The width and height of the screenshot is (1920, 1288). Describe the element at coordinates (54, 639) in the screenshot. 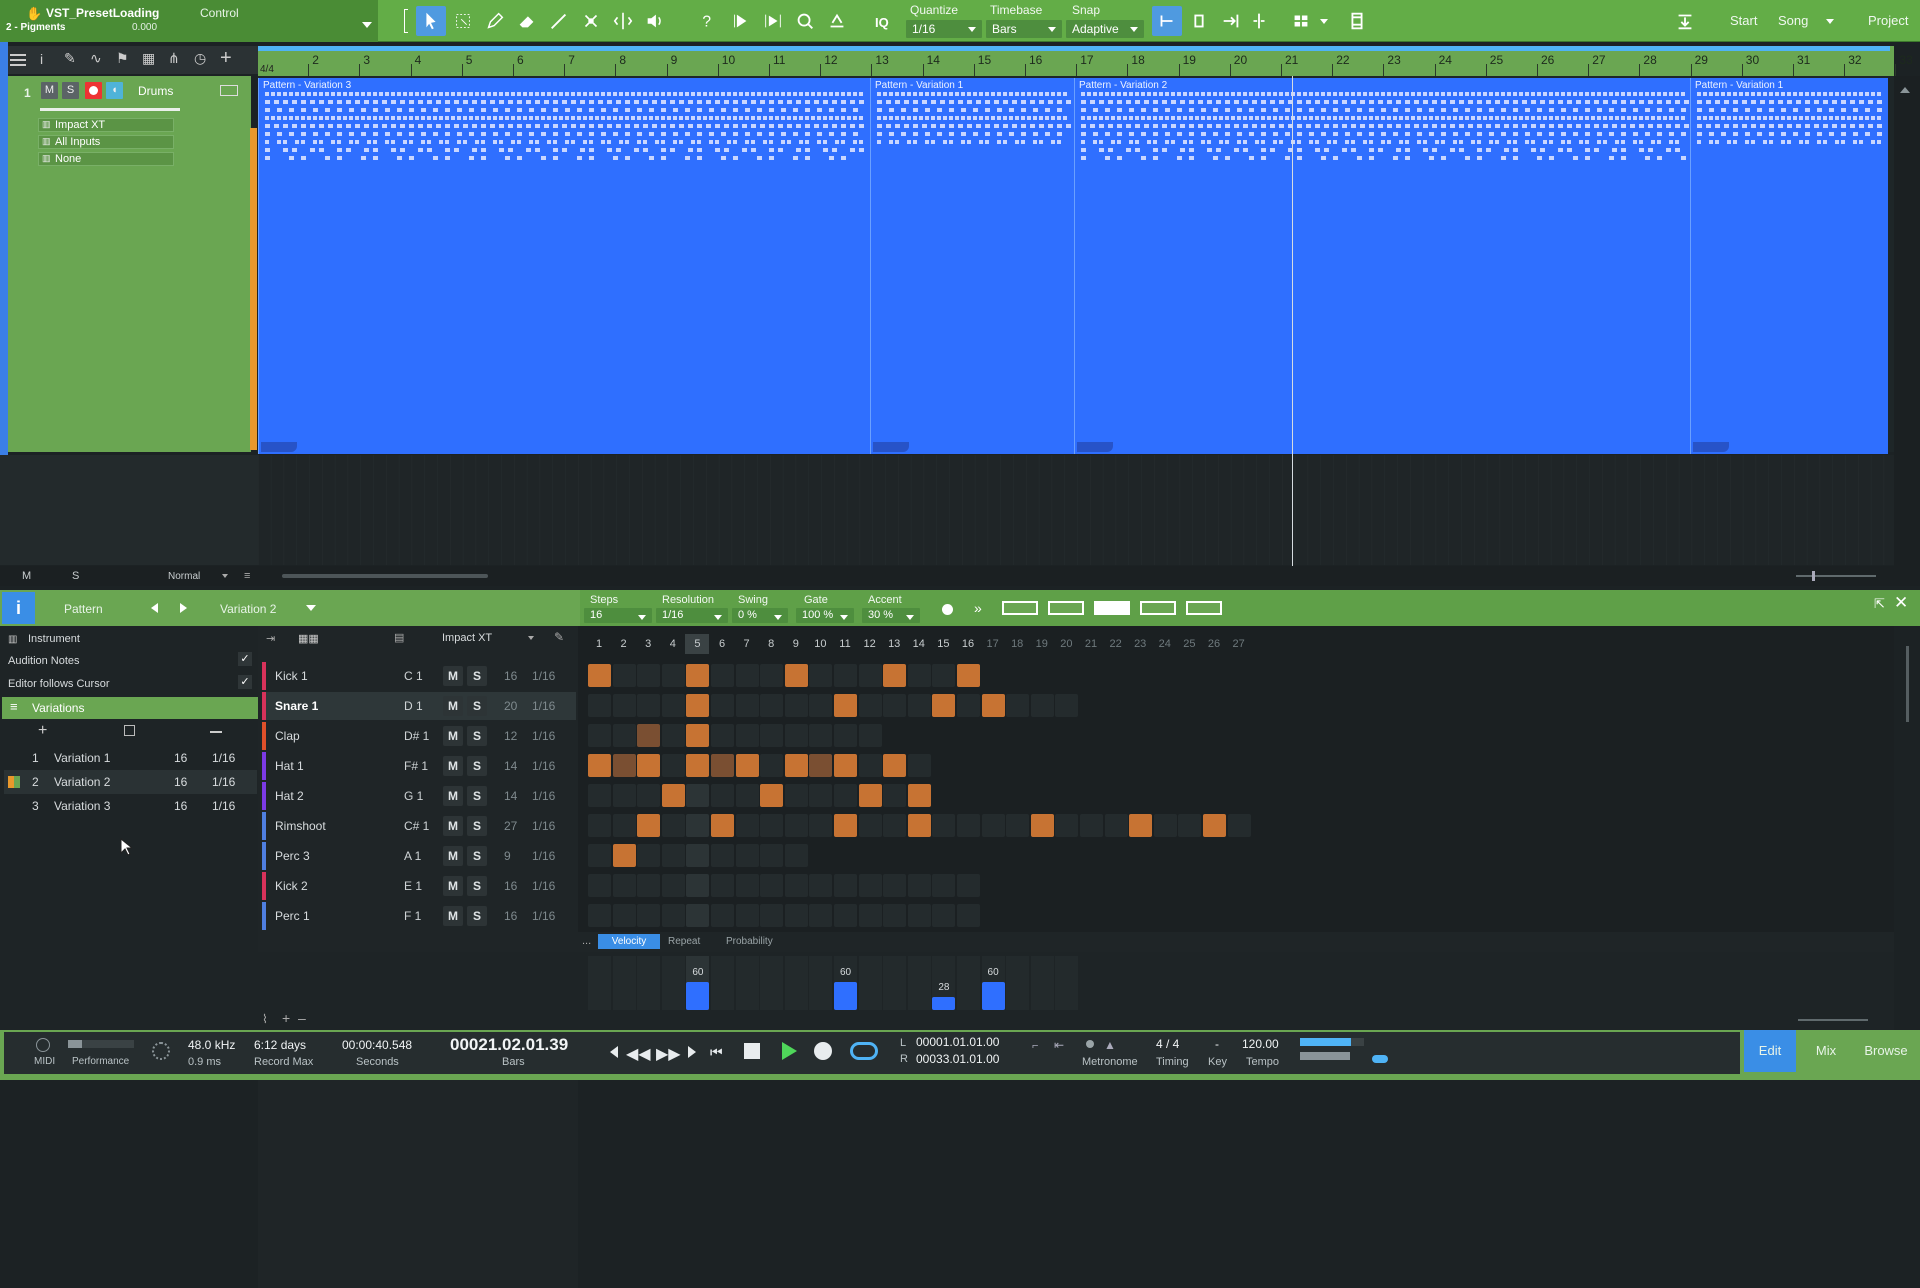

I see `instrument-label: Instrument` at that location.